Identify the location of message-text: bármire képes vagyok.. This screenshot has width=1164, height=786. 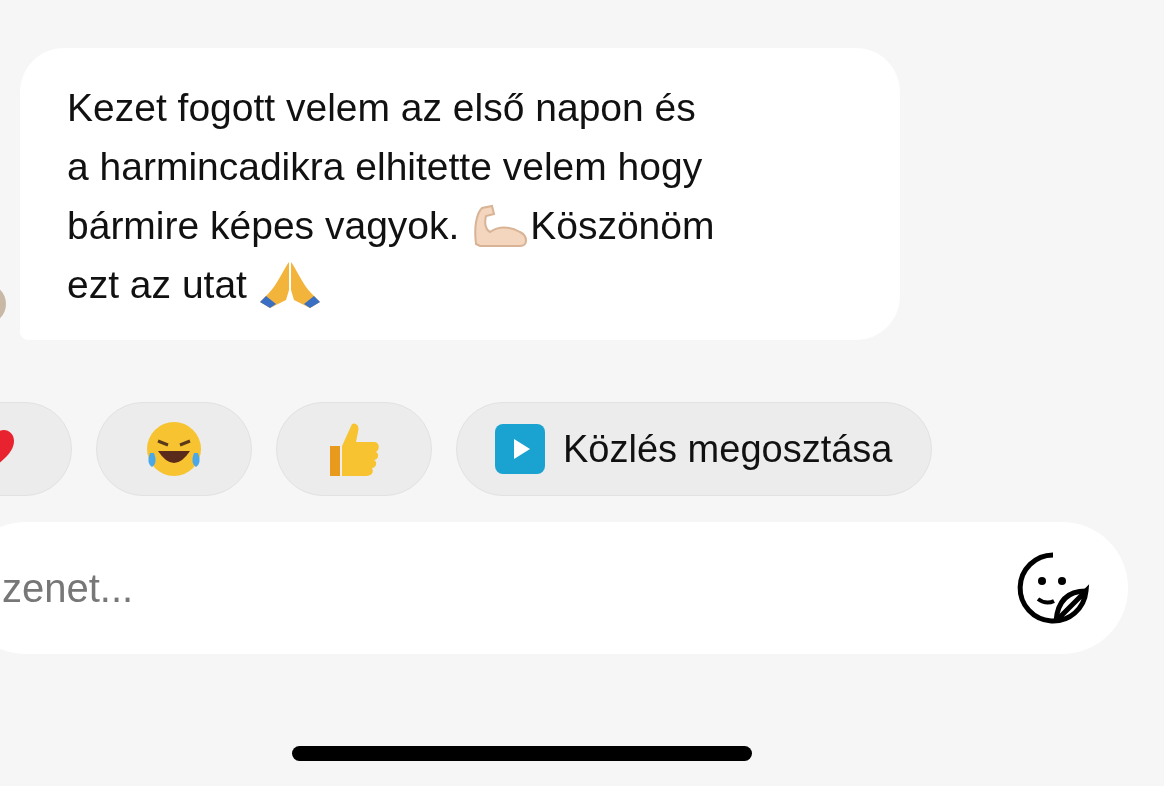
(264, 226).